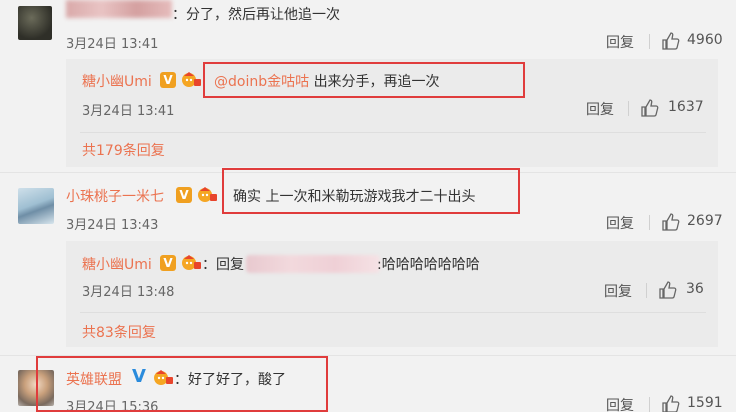 Image resolution: width=736 pixels, height=412 pixels. Describe the element at coordinates (705, 221) in the screenshot. I see `like-count: 2697` at that location.